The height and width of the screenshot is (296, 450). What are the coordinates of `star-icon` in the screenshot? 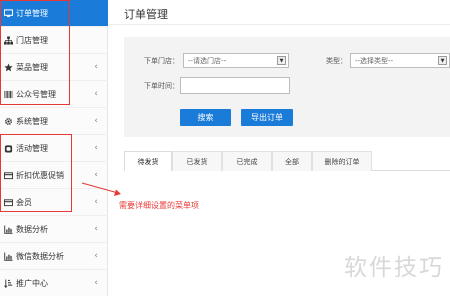 It's located at (8, 67).